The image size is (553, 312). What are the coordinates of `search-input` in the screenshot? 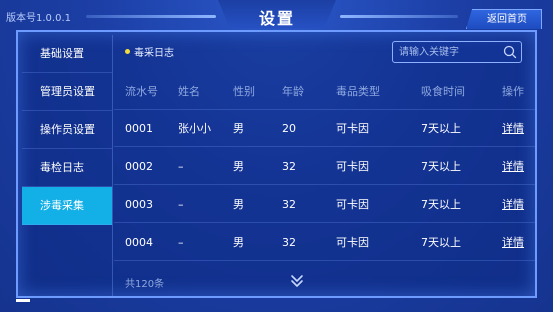 It's located at (449, 52).